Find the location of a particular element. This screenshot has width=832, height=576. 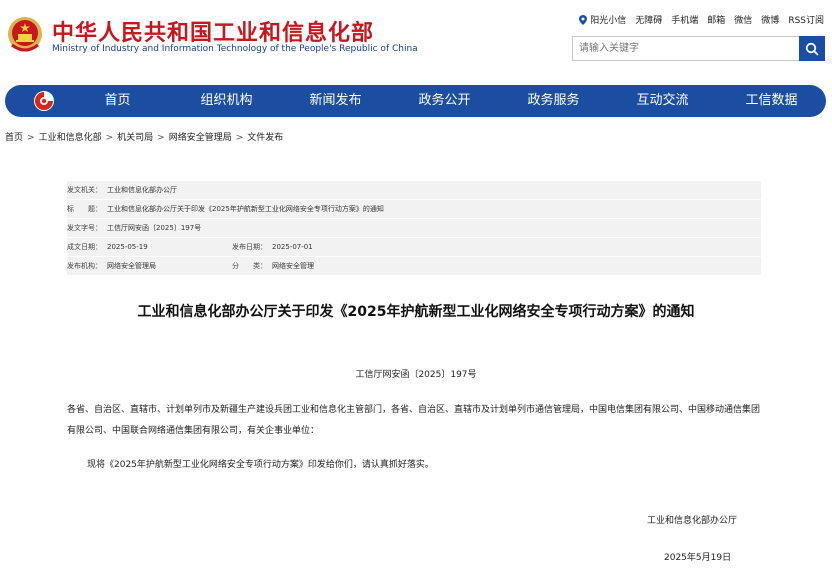

meta-label: 发布机构： is located at coordinates (84, 266).